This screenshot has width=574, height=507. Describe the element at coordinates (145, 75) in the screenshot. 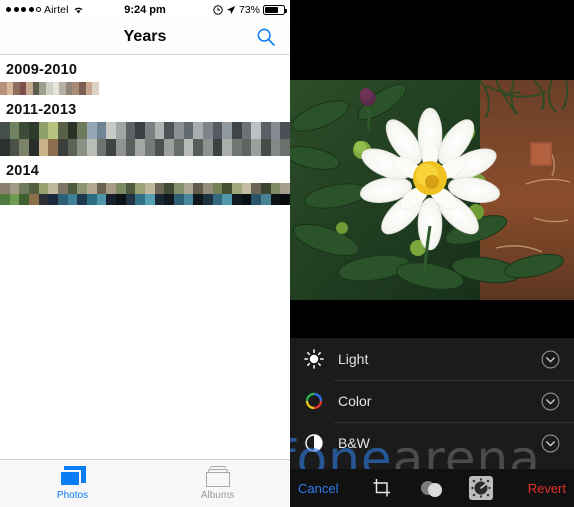

I see `year-group: 2009-2010` at that location.